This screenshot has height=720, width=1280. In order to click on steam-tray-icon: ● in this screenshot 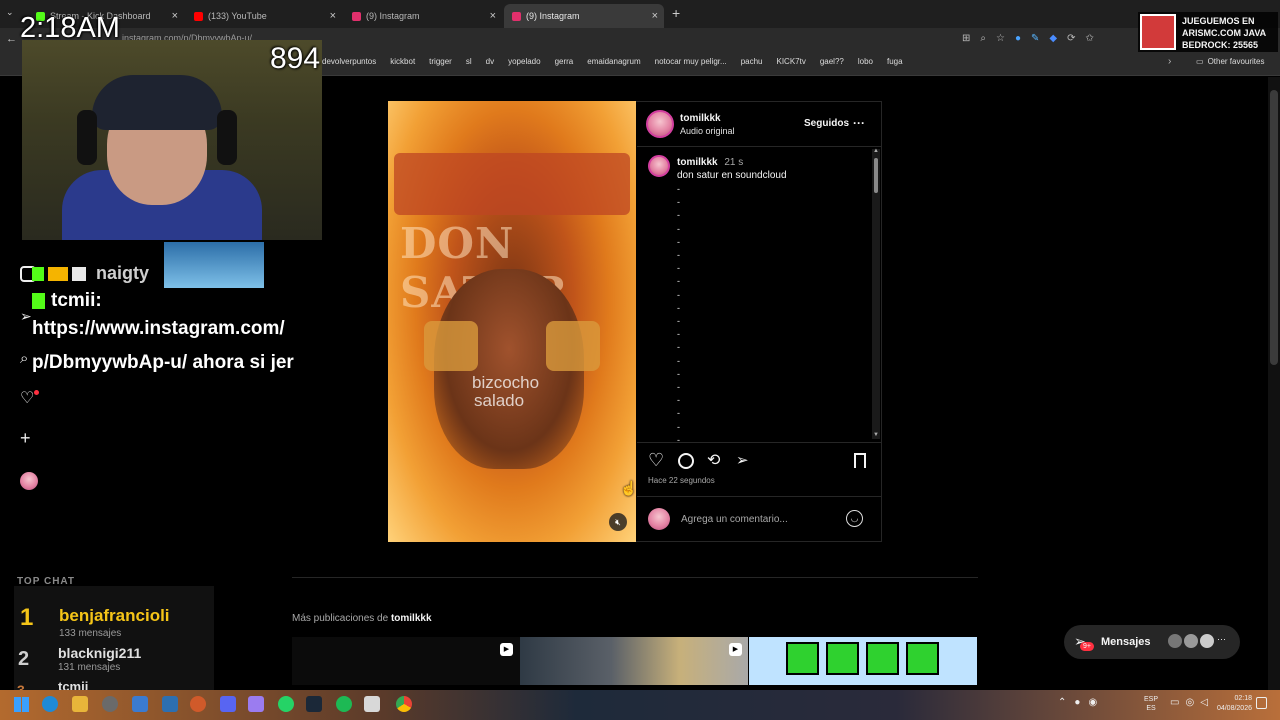, I will do `click(1077, 702)`.